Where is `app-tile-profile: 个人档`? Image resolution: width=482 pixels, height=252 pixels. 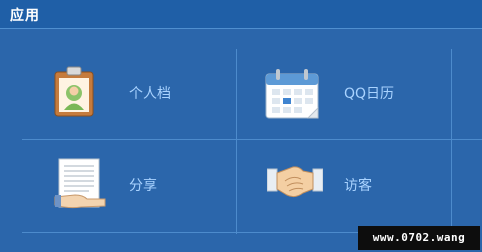
app-tile-profile: 个人档 is located at coordinates (135, 96).